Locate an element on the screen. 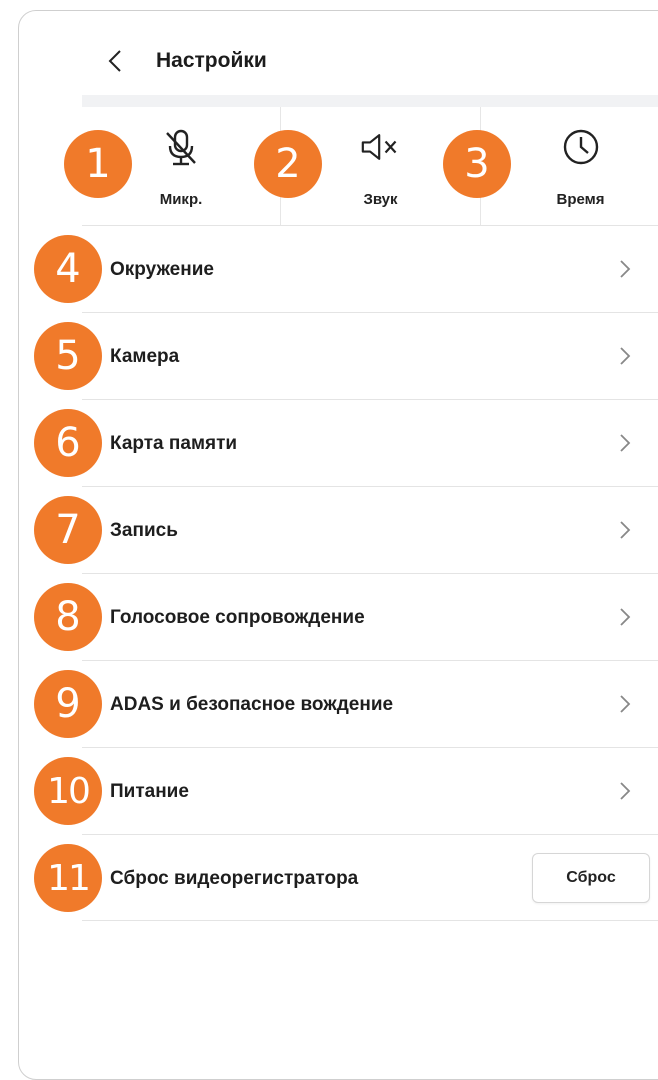 The width and height of the screenshot is (658, 1080). menu-item-recording: Запись is located at coordinates (370, 529).